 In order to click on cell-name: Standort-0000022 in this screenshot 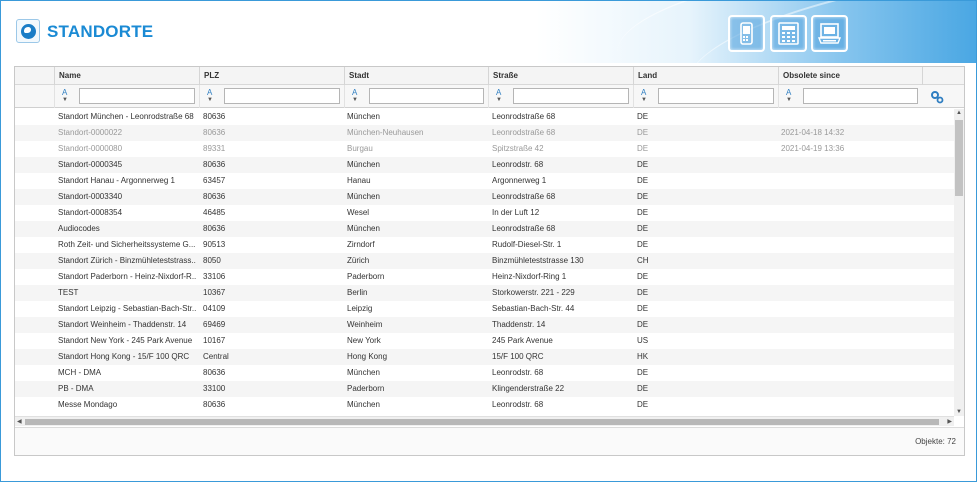, I will do `click(90, 132)`.